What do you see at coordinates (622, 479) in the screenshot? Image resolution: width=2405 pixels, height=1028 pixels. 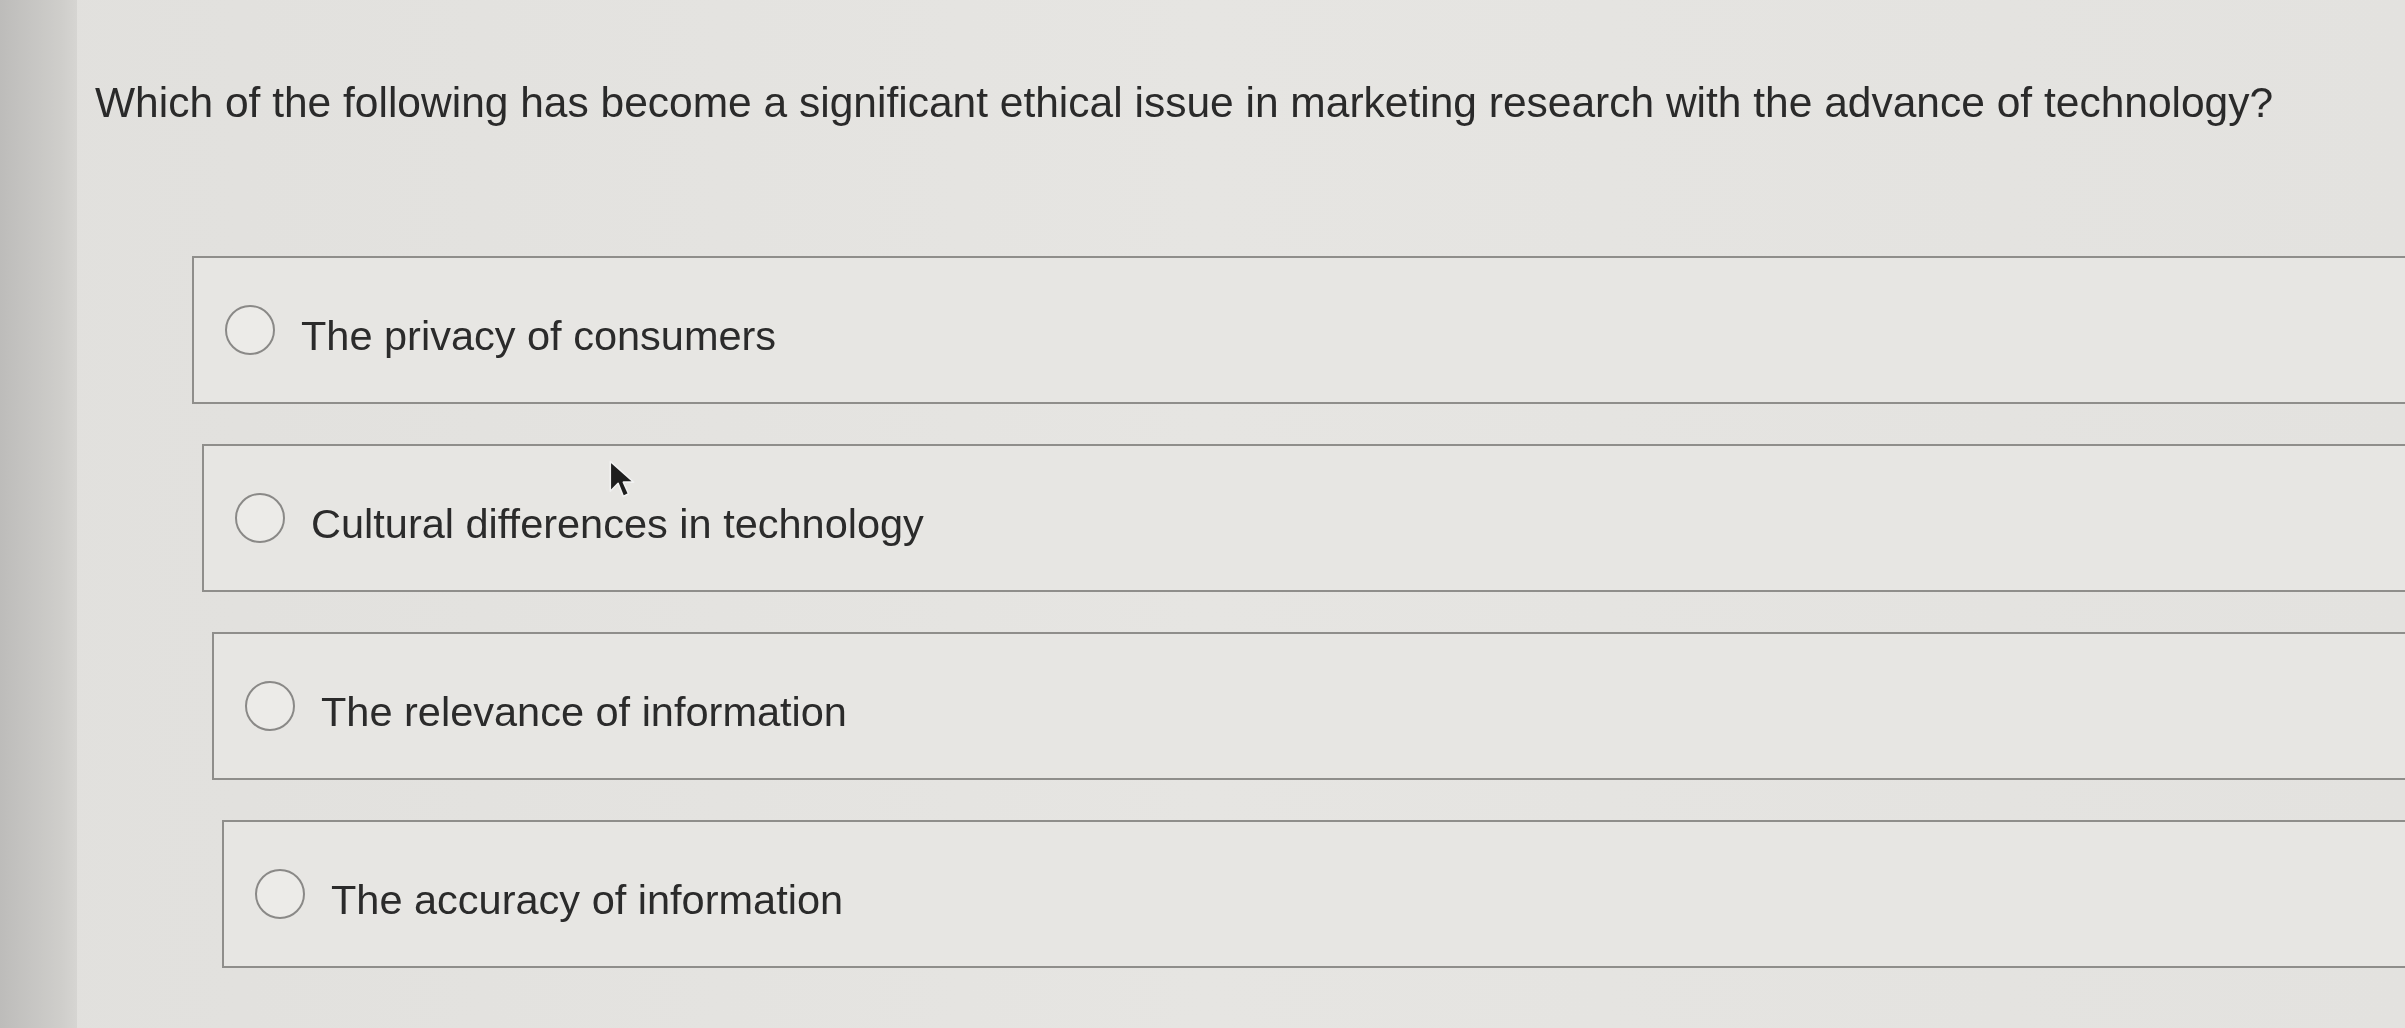 I see `mouse-pointer-icon` at bounding box center [622, 479].